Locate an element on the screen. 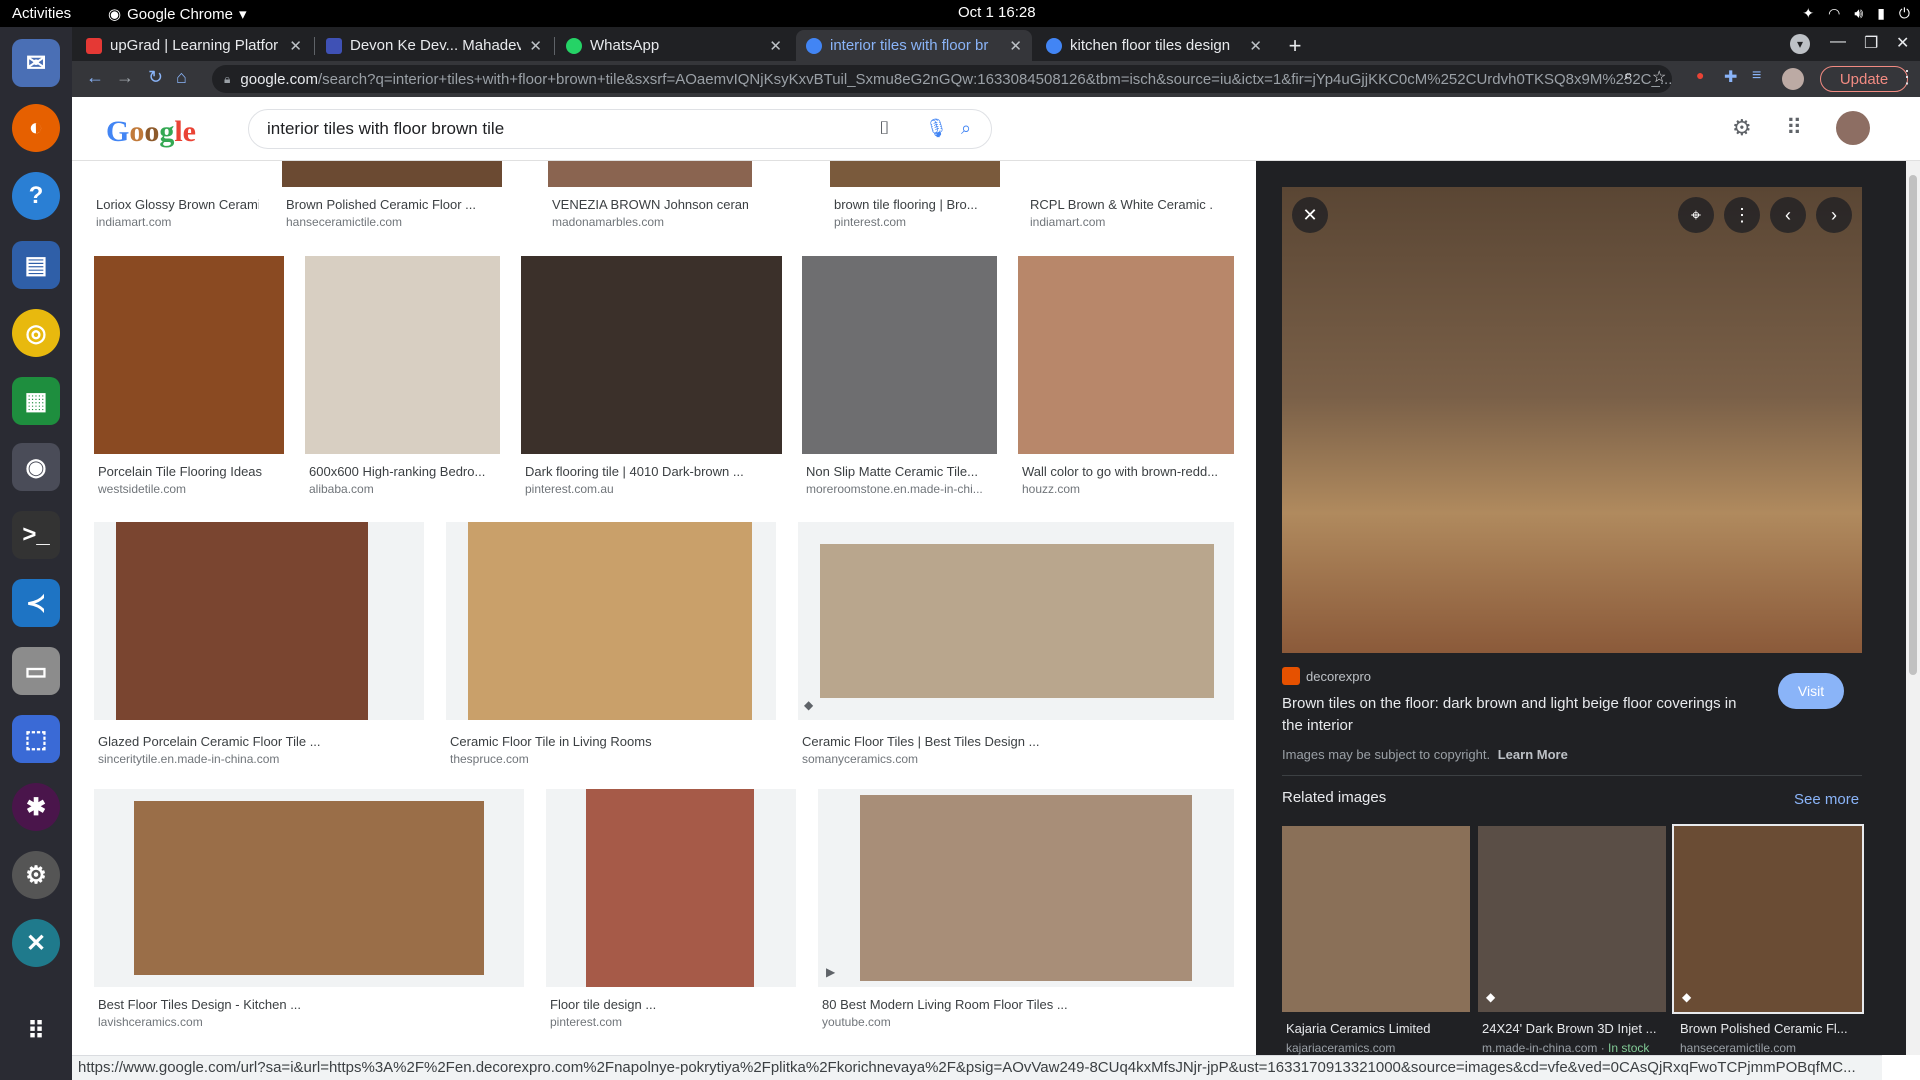 The height and width of the screenshot is (1080, 1920). tab-interior-tiles: interior tiles with floor br ✕ is located at coordinates (914, 45).